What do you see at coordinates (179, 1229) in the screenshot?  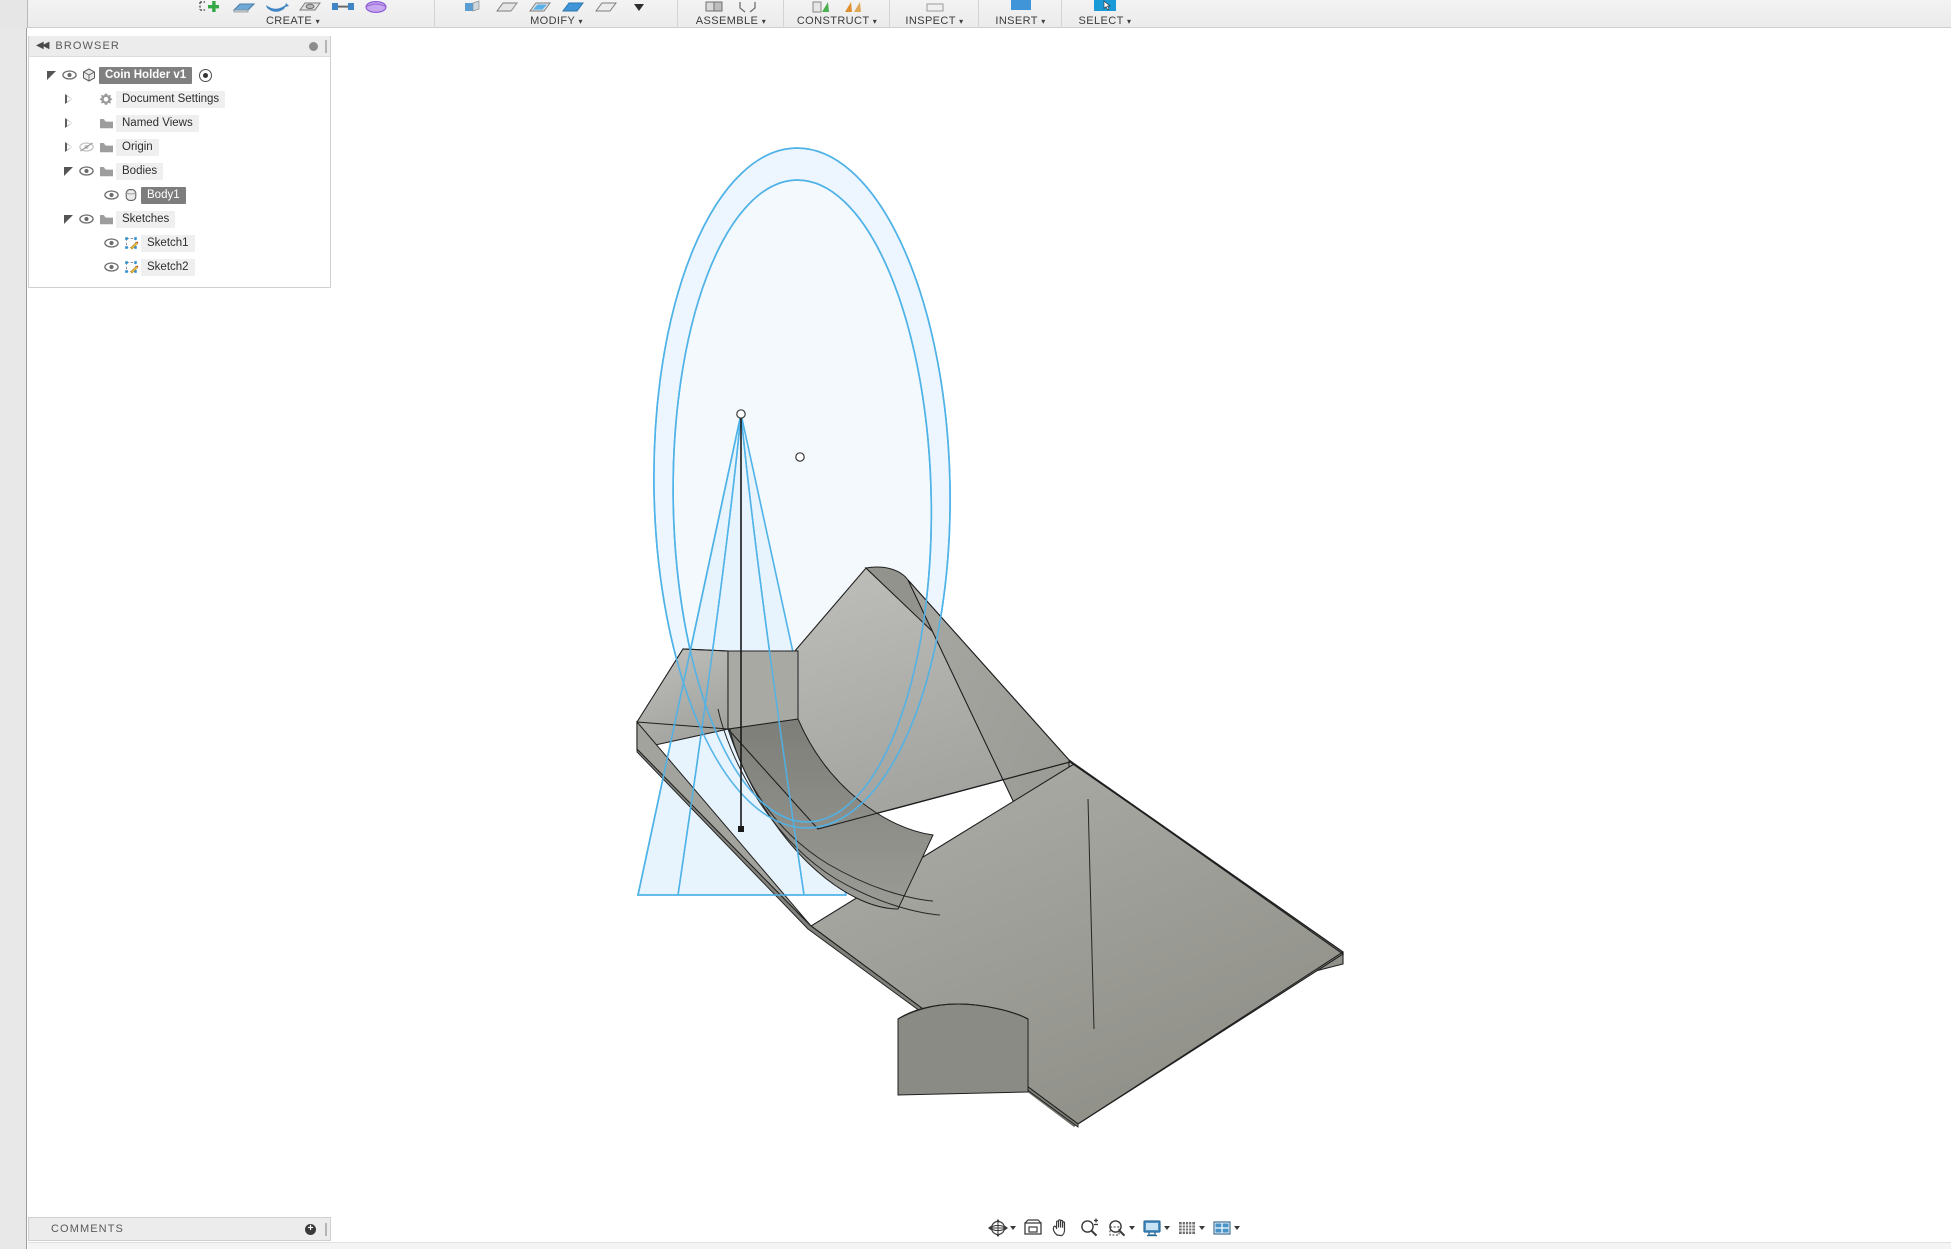 I see `comments-panel: COMMENTS +` at bounding box center [179, 1229].